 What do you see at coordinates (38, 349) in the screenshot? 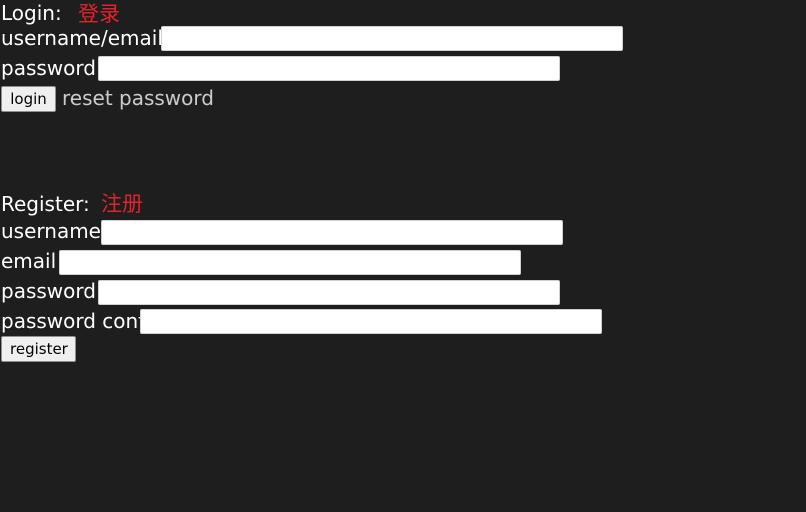
I see `register-button: register` at bounding box center [38, 349].